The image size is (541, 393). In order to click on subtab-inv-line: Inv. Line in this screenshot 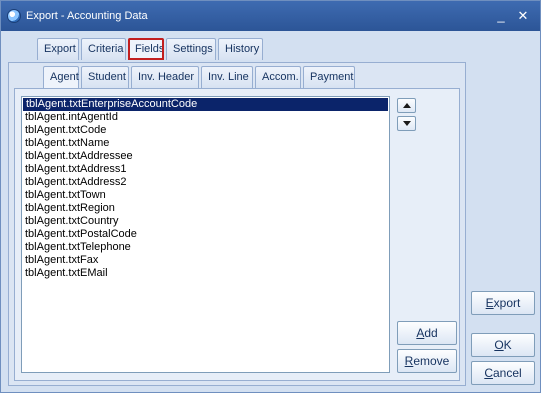, I will do `click(227, 77)`.